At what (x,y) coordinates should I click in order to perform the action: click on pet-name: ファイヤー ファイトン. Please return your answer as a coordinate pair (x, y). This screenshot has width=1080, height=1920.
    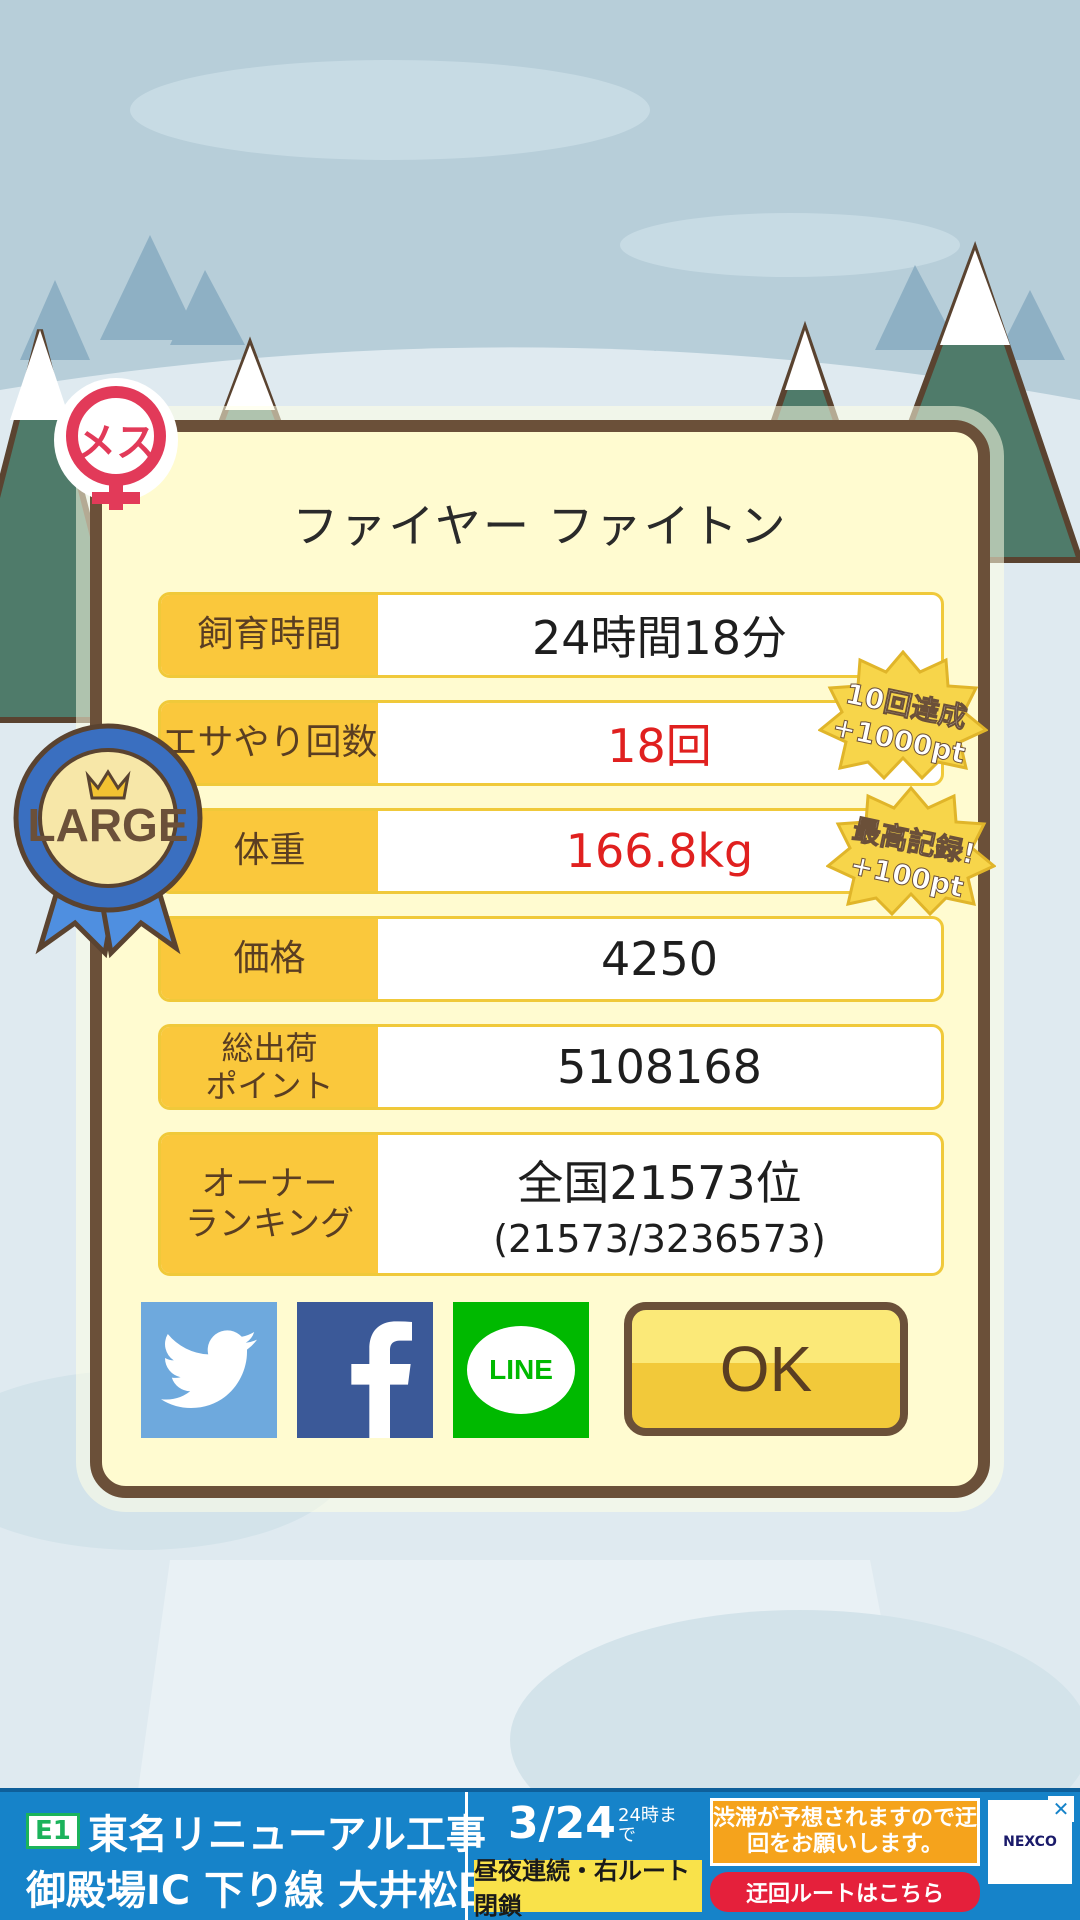
    Looking at the image, I should click on (540, 526).